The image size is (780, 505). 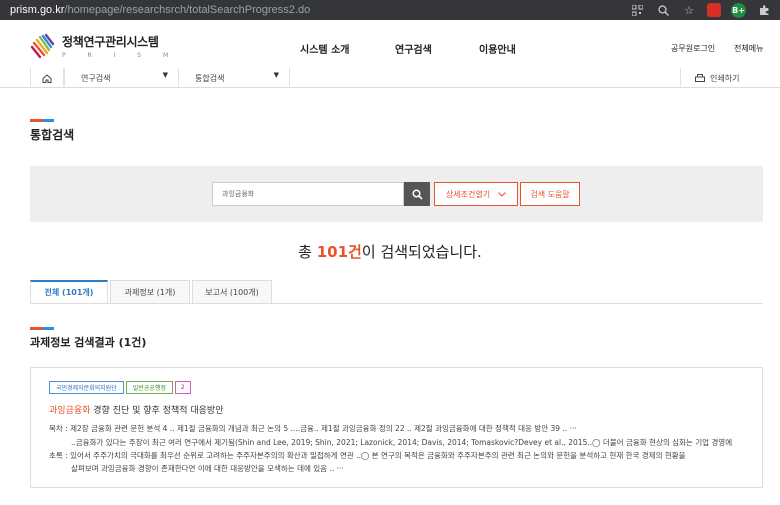 I want to click on tab-reports: 보고서 (100개), so click(x=232, y=291).